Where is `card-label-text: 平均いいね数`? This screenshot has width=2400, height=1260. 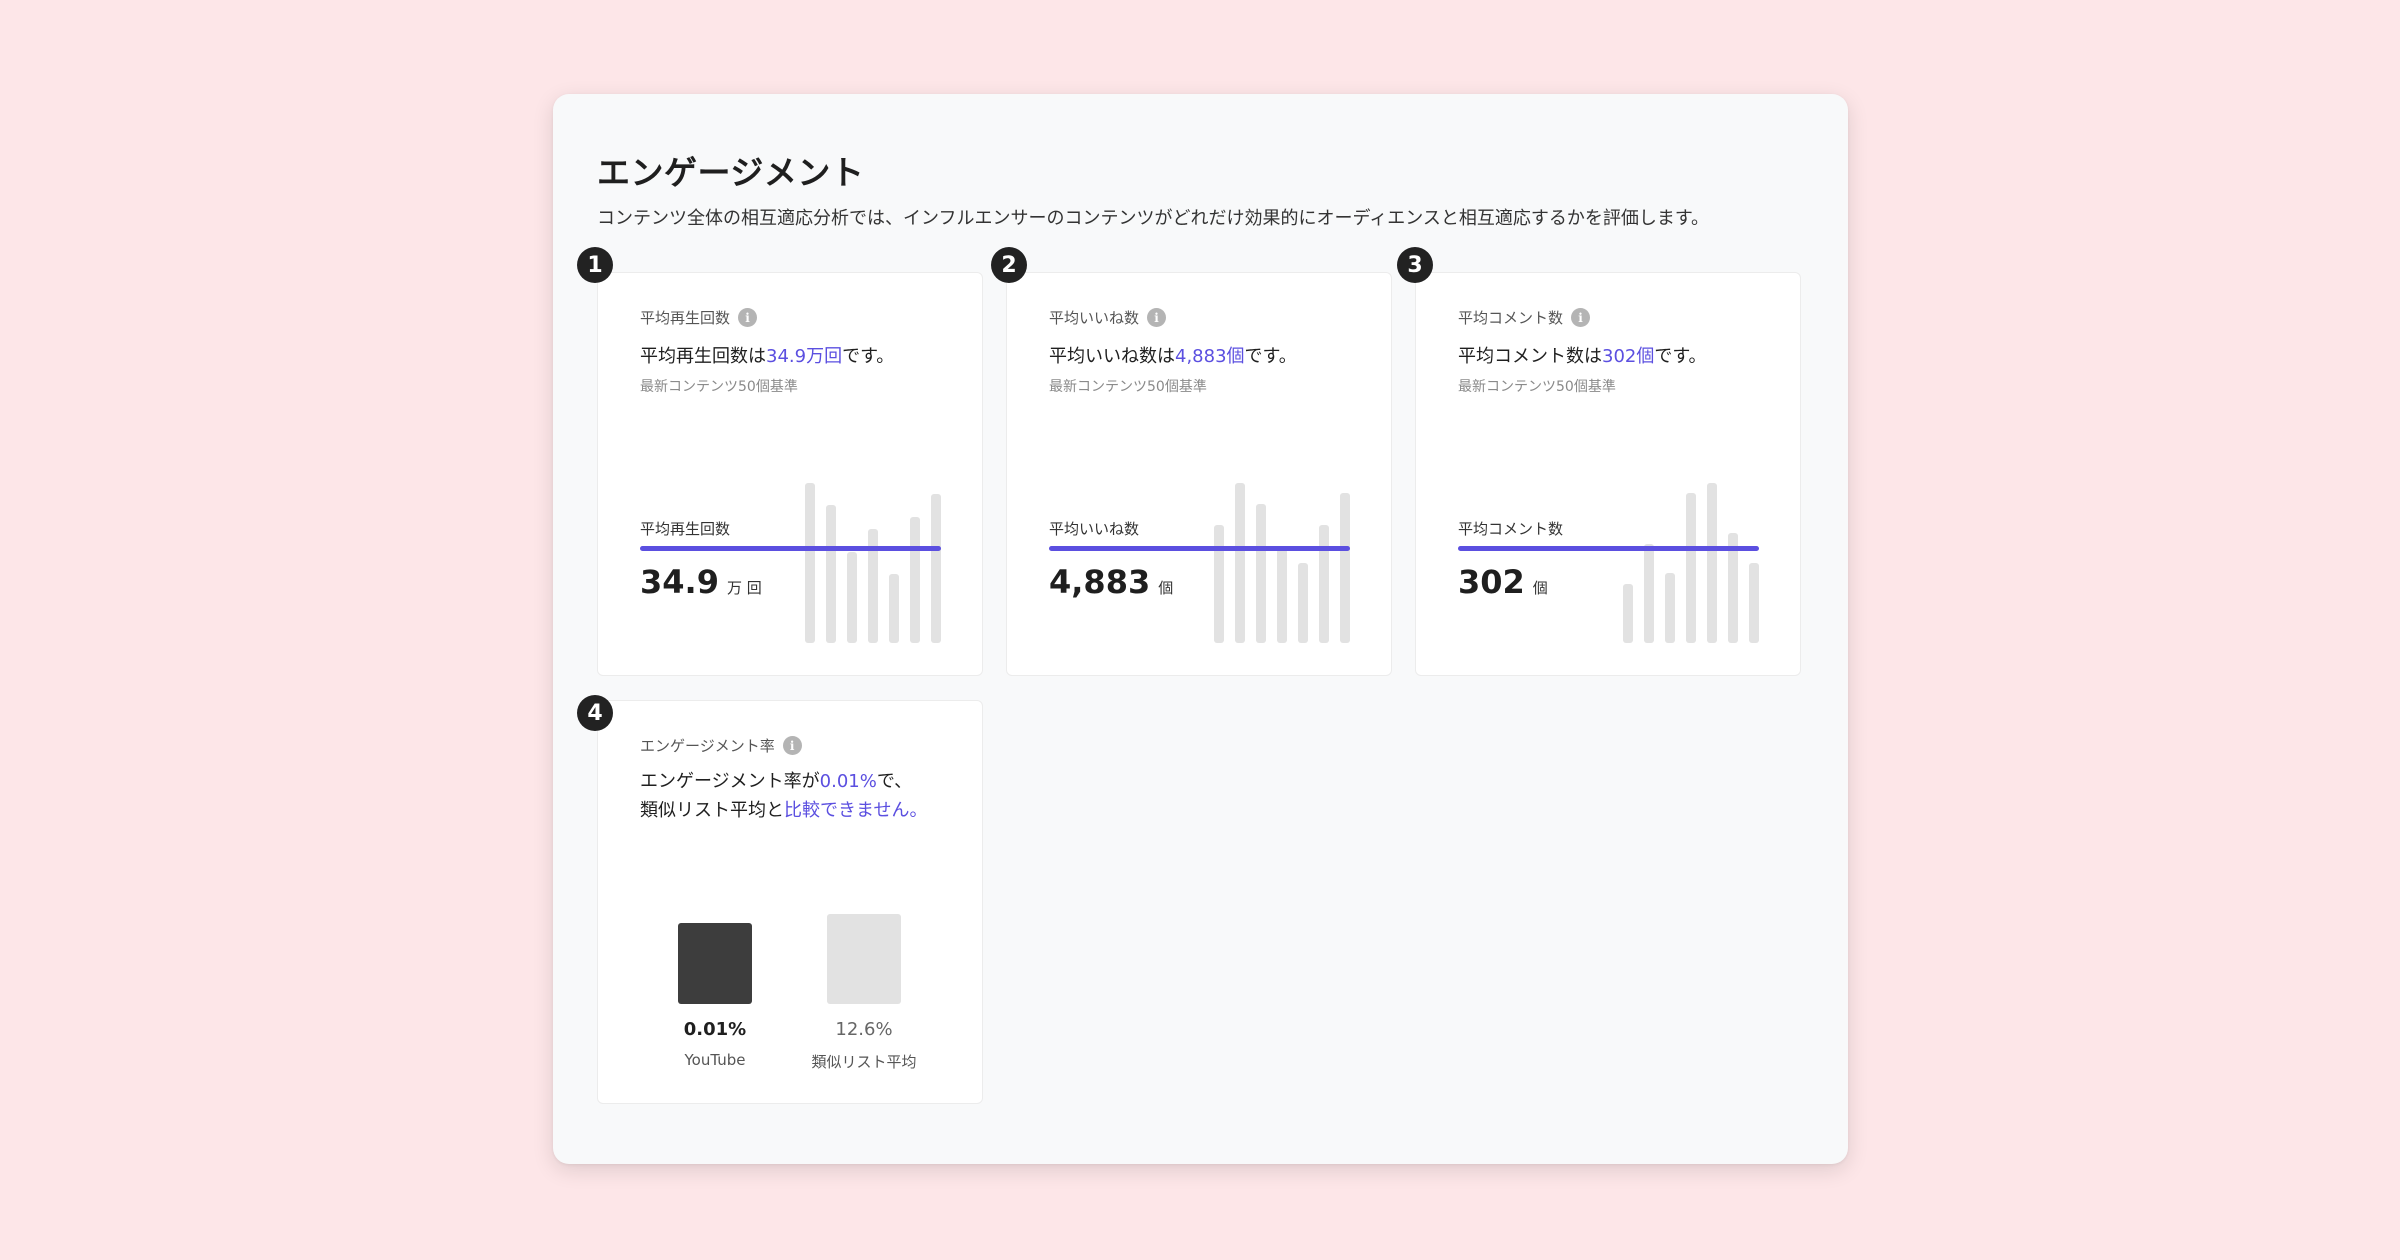
card-label-text: 平均いいね数 is located at coordinates (1094, 318).